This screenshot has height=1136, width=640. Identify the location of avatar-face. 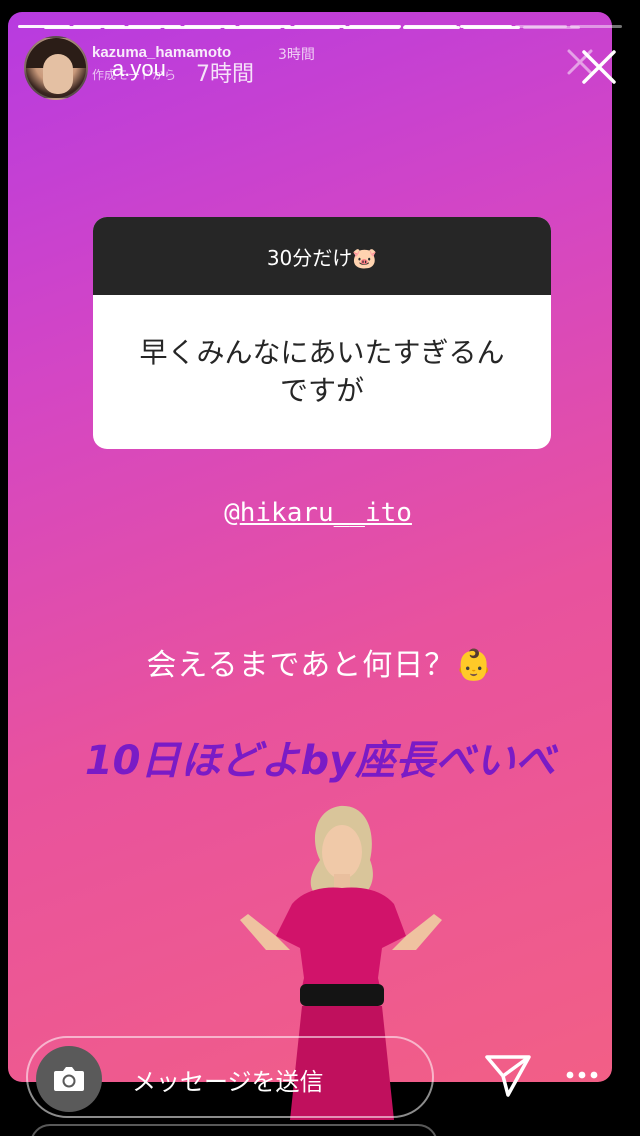
(58, 74).